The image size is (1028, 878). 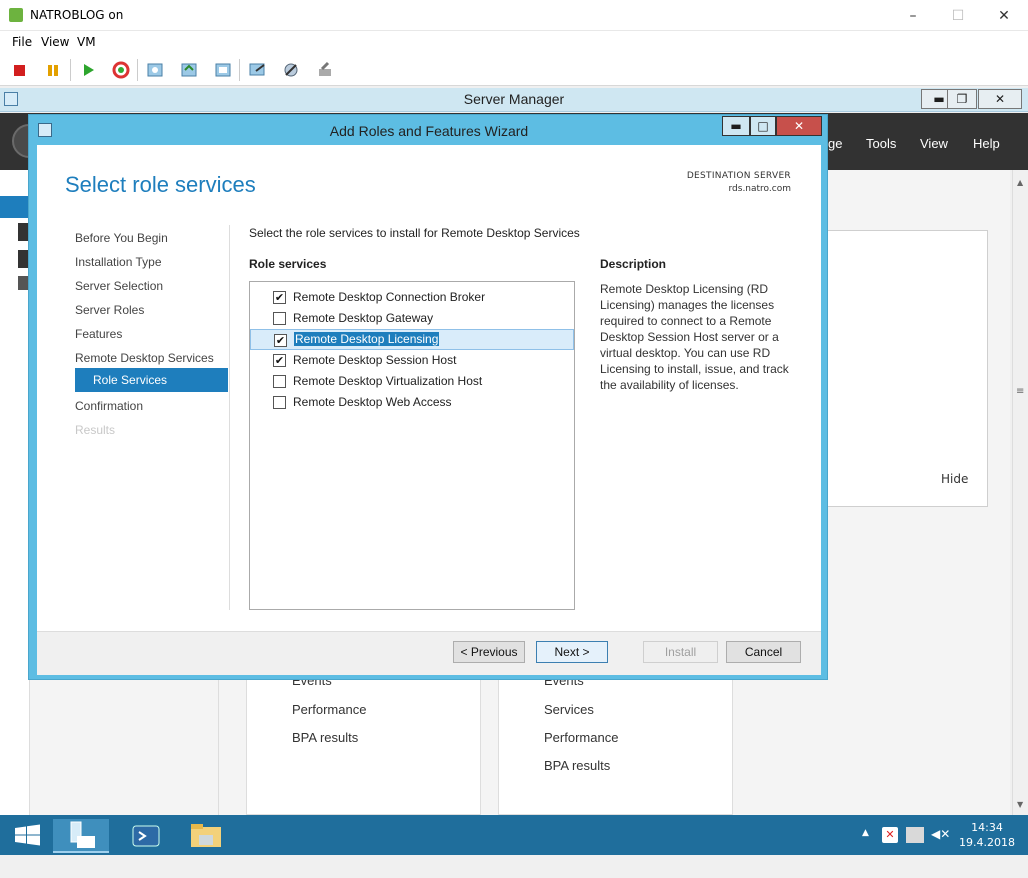 What do you see at coordinates (229, 417) in the screenshot?
I see `nav-divider` at bounding box center [229, 417].